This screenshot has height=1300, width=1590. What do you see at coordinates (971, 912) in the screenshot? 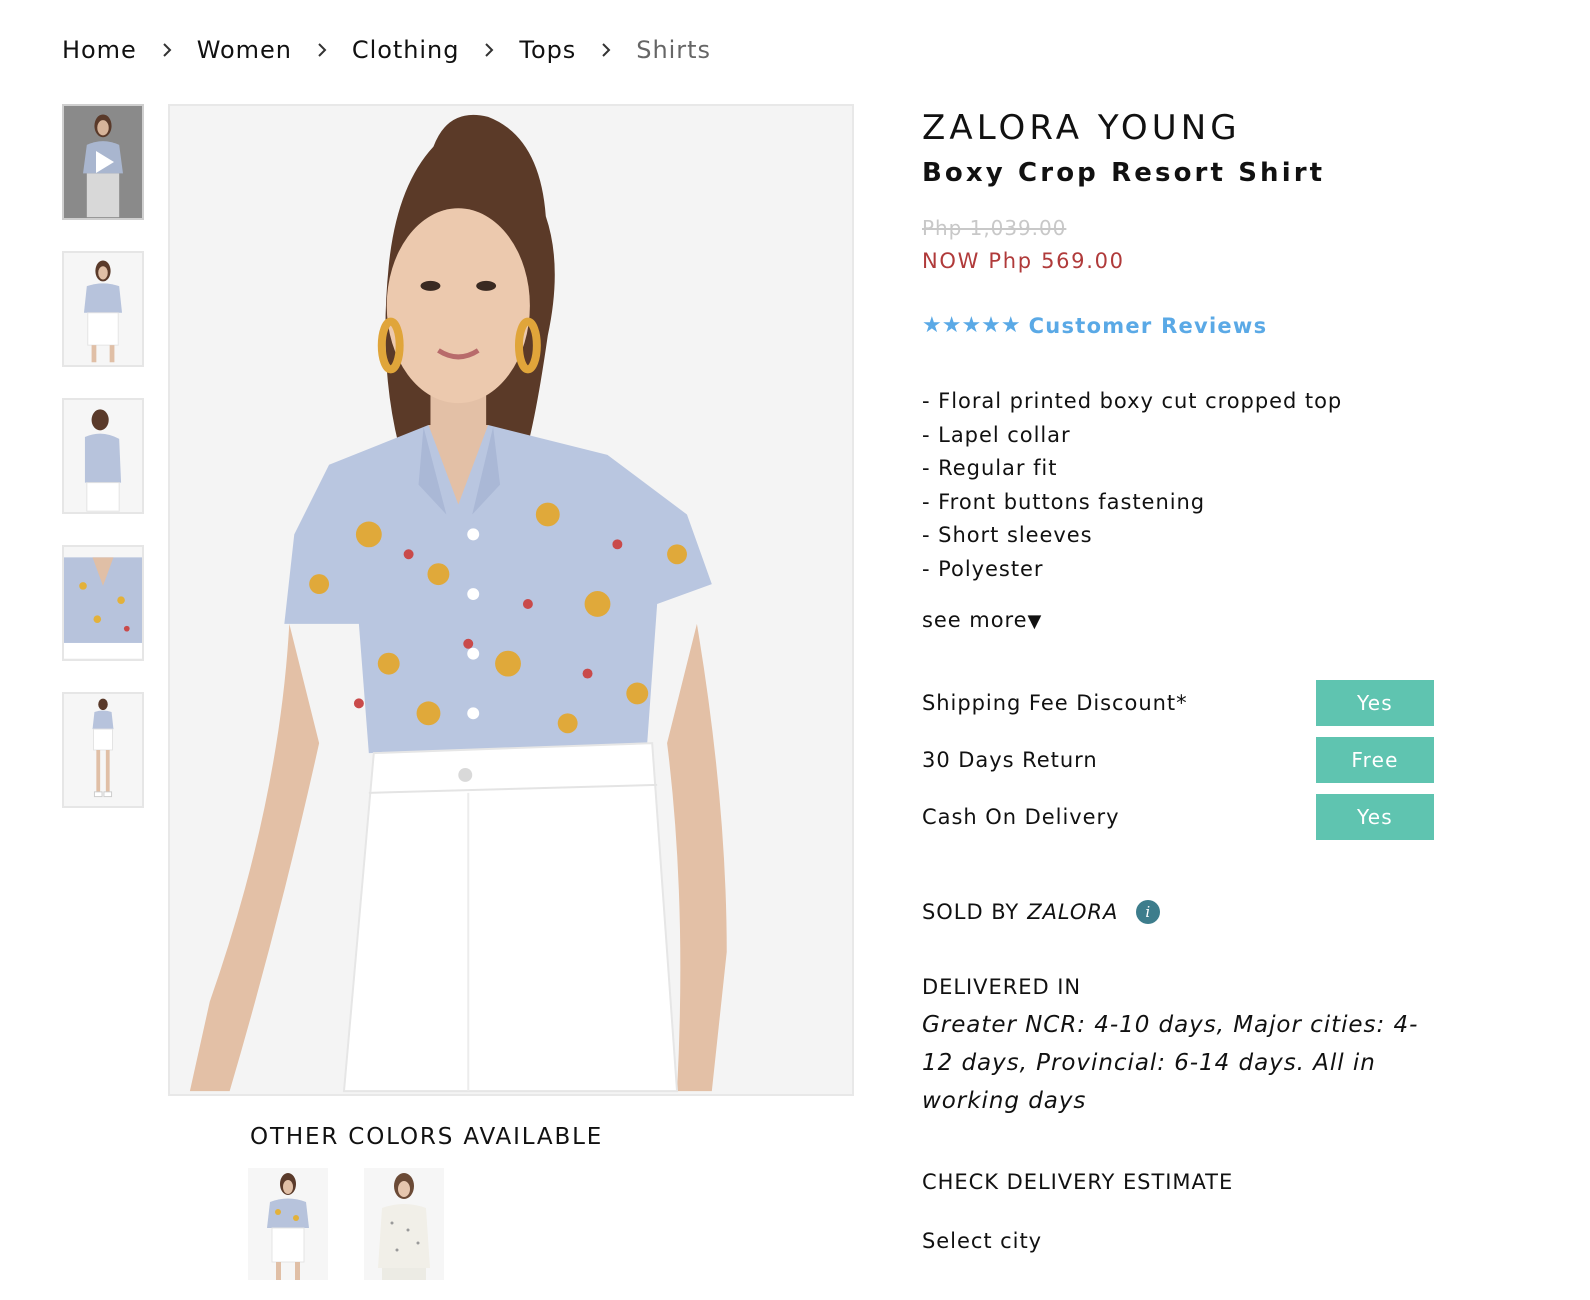
I see `sold-by-label: SOLD BY` at bounding box center [971, 912].